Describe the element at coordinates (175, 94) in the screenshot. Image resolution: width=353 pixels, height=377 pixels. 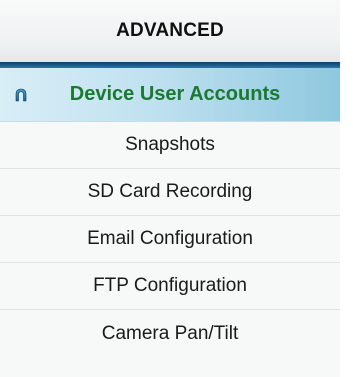
I see `menu-item-label: Device User Accounts` at that location.